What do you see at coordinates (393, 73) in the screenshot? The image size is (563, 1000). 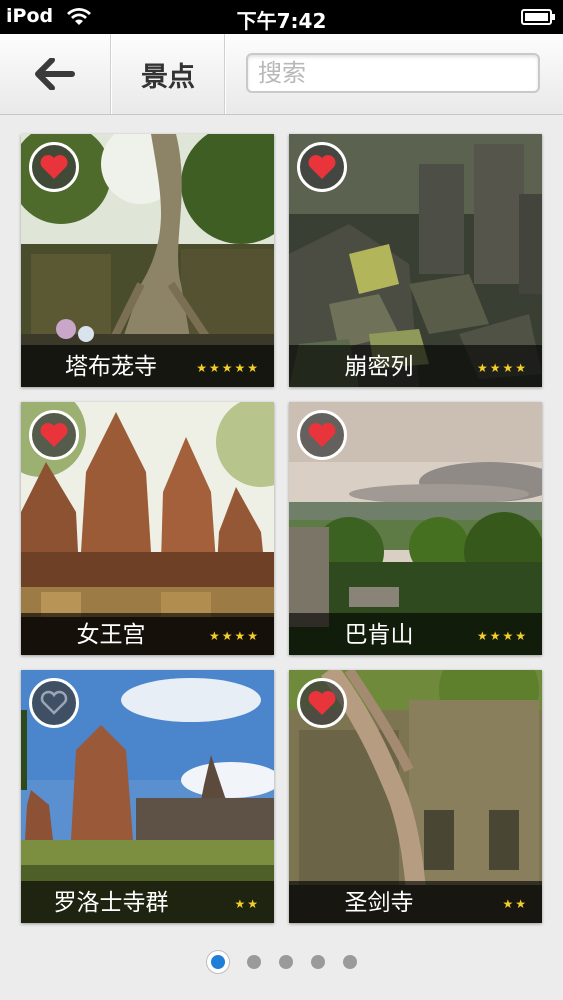 I see `search-input` at bounding box center [393, 73].